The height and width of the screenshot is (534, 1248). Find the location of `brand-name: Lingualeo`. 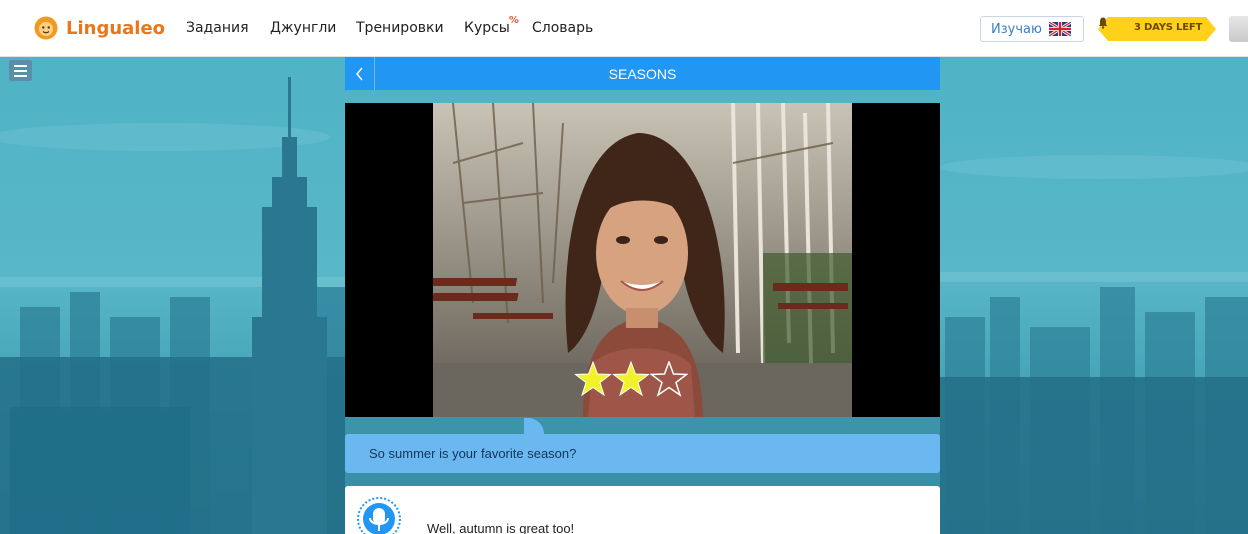

brand-name: Lingualeo is located at coordinates (116, 28).